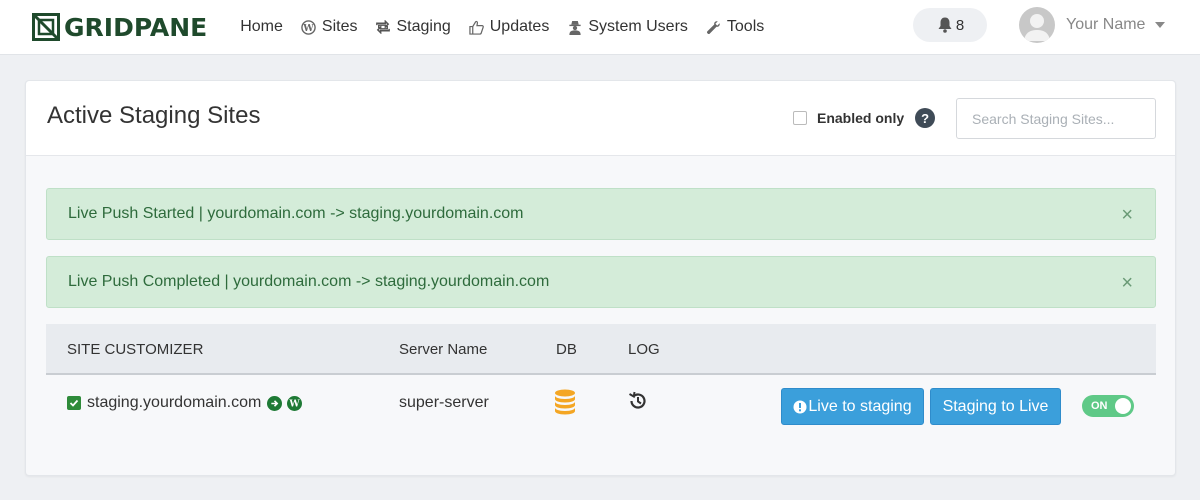 The height and width of the screenshot is (500, 1200). What do you see at coordinates (174, 403) in the screenshot?
I see `site-domain-link: staging.yourdomain.com` at bounding box center [174, 403].